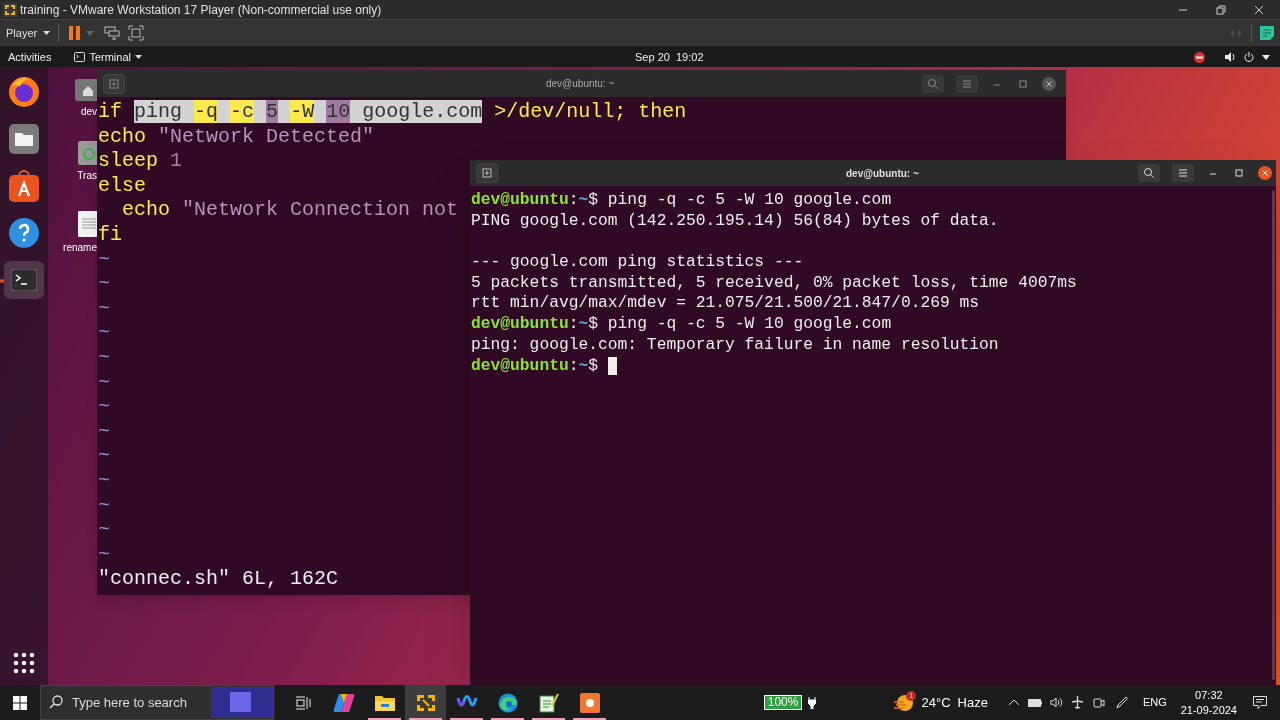 Image resolution: width=1280 pixels, height=720 pixels. What do you see at coordinates (392, 111) in the screenshot?
I see `code-line: if ping -q -c 5 -W 10 google.com >/dev/null; then` at bounding box center [392, 111].